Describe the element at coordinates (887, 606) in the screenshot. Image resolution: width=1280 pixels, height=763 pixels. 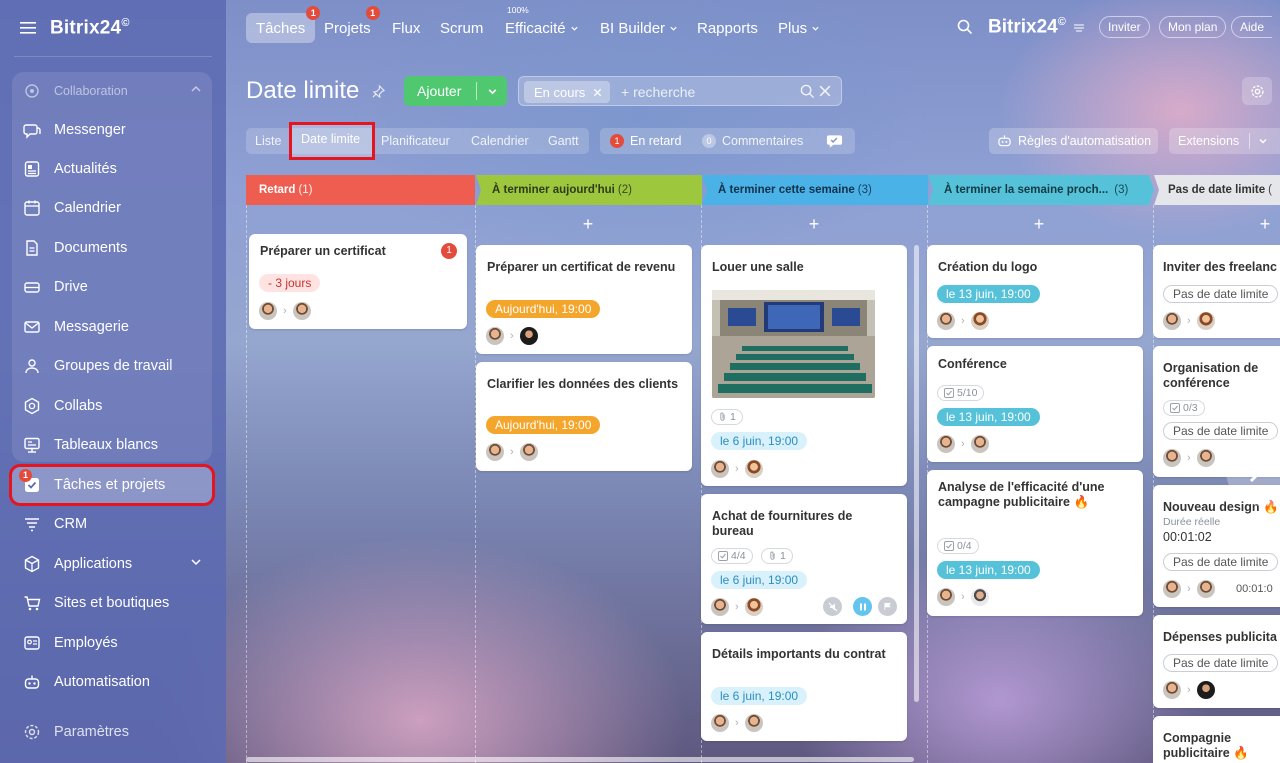
I see `finish-flag-icon` at that location.